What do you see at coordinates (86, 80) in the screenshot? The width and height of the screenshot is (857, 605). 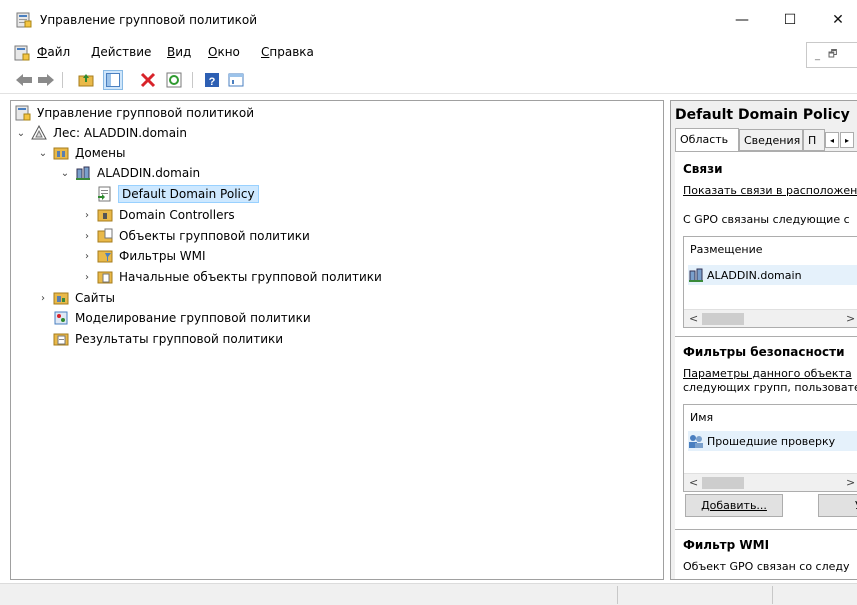 I see `up-folder-icon` at bounding box center [86, 80].